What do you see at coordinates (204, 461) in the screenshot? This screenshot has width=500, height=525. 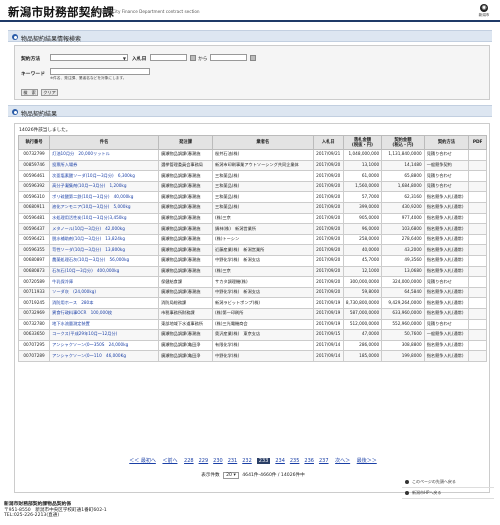 I see `pager-page-link: 229` at bounding box center [204, 461].